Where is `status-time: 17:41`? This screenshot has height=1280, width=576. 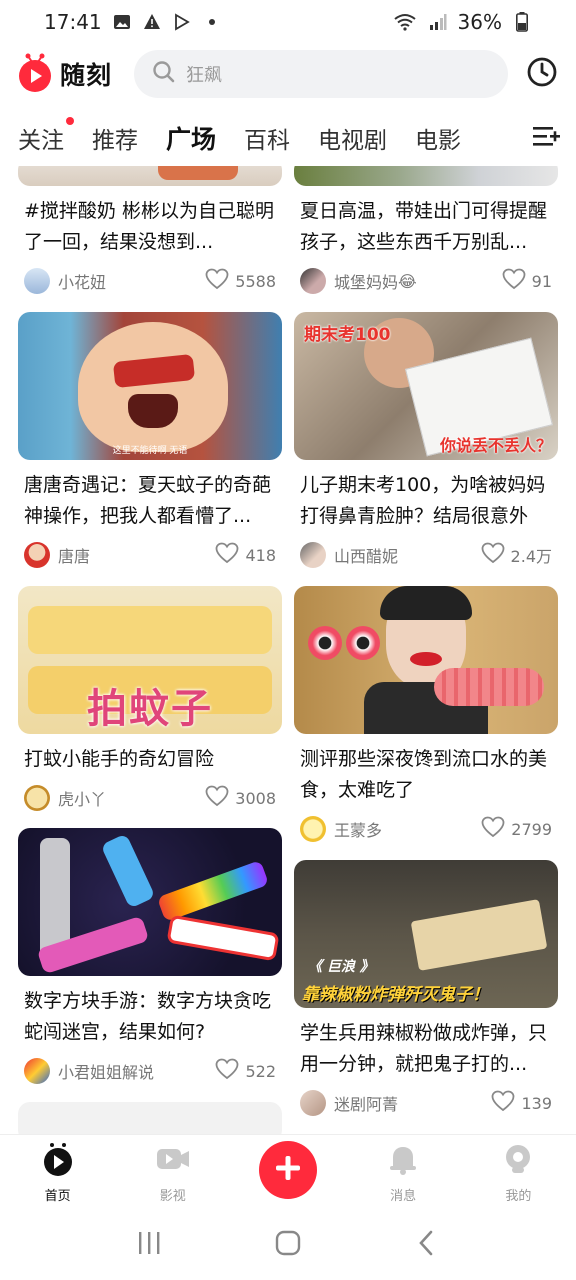 status-time: 17:41 is located at coordinates (73, 22).